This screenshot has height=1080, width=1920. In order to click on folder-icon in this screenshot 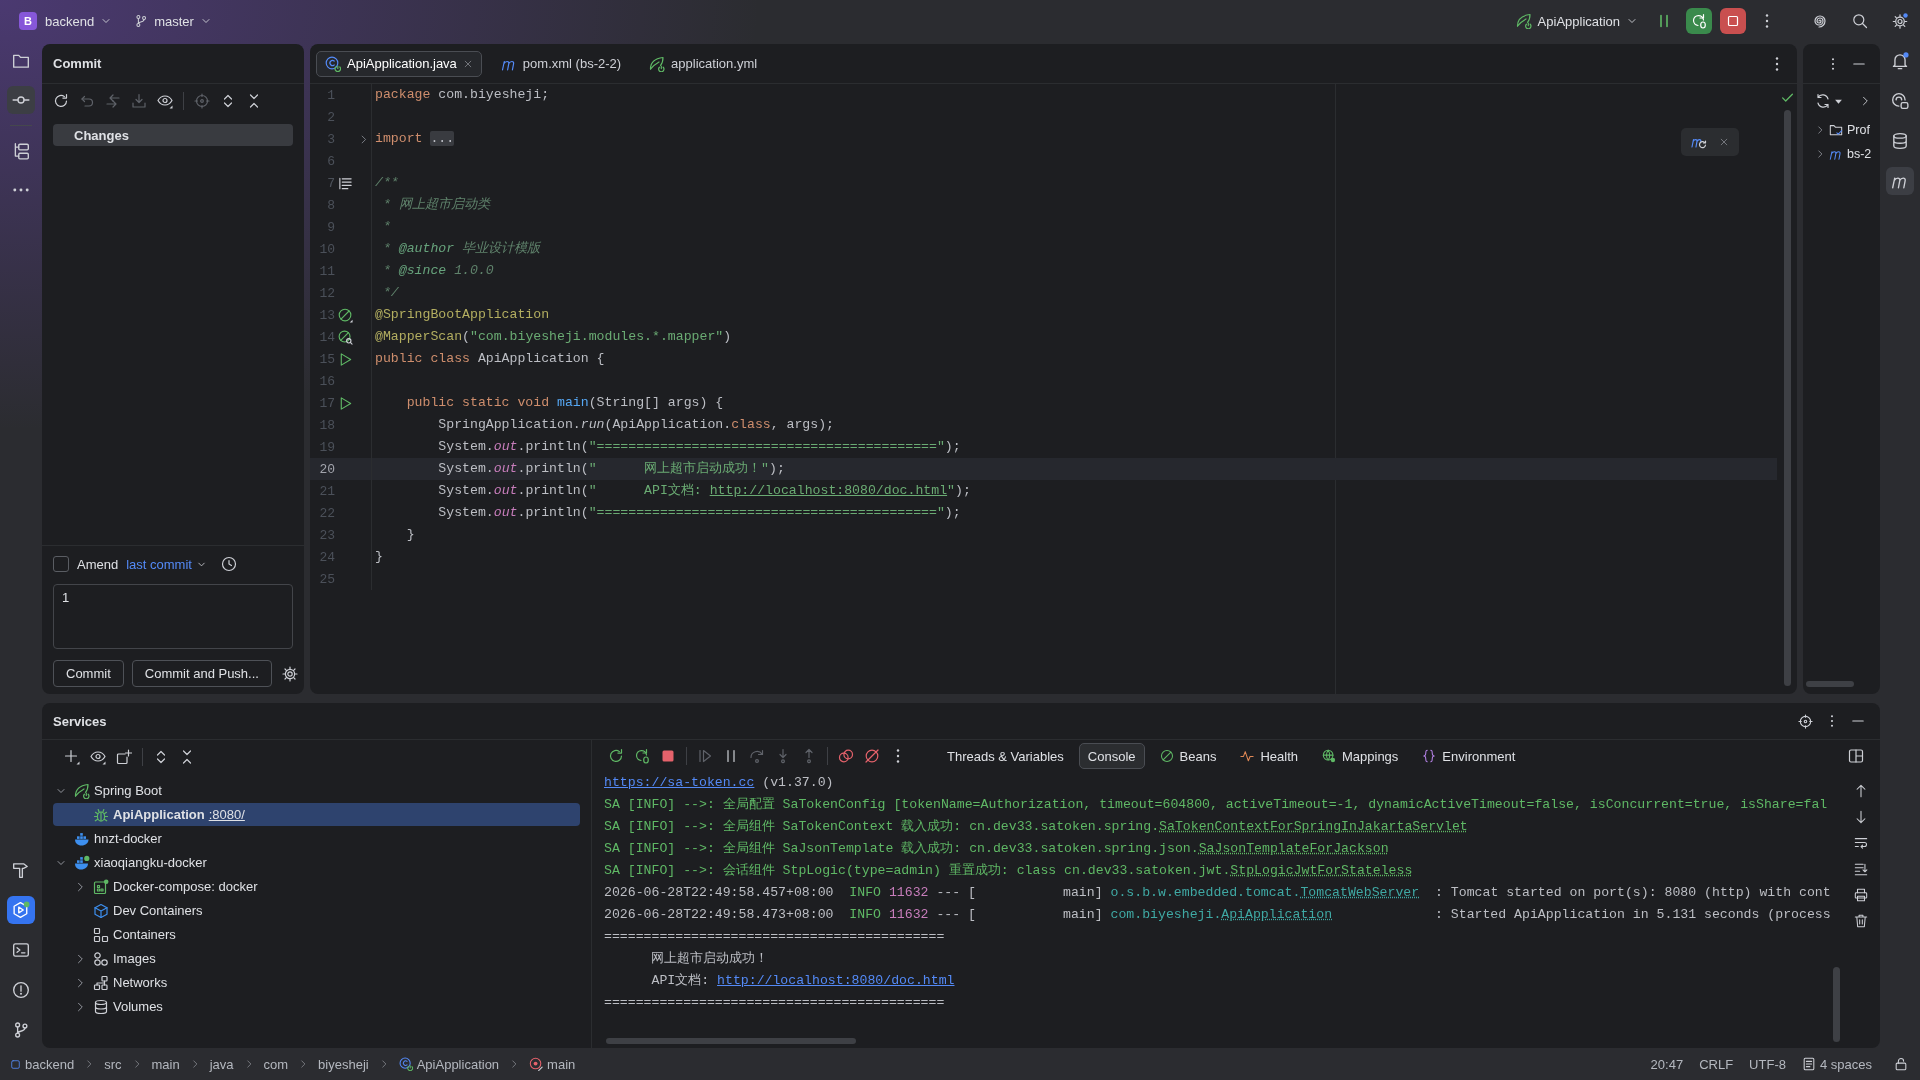, I will do `click(21, 61)`.